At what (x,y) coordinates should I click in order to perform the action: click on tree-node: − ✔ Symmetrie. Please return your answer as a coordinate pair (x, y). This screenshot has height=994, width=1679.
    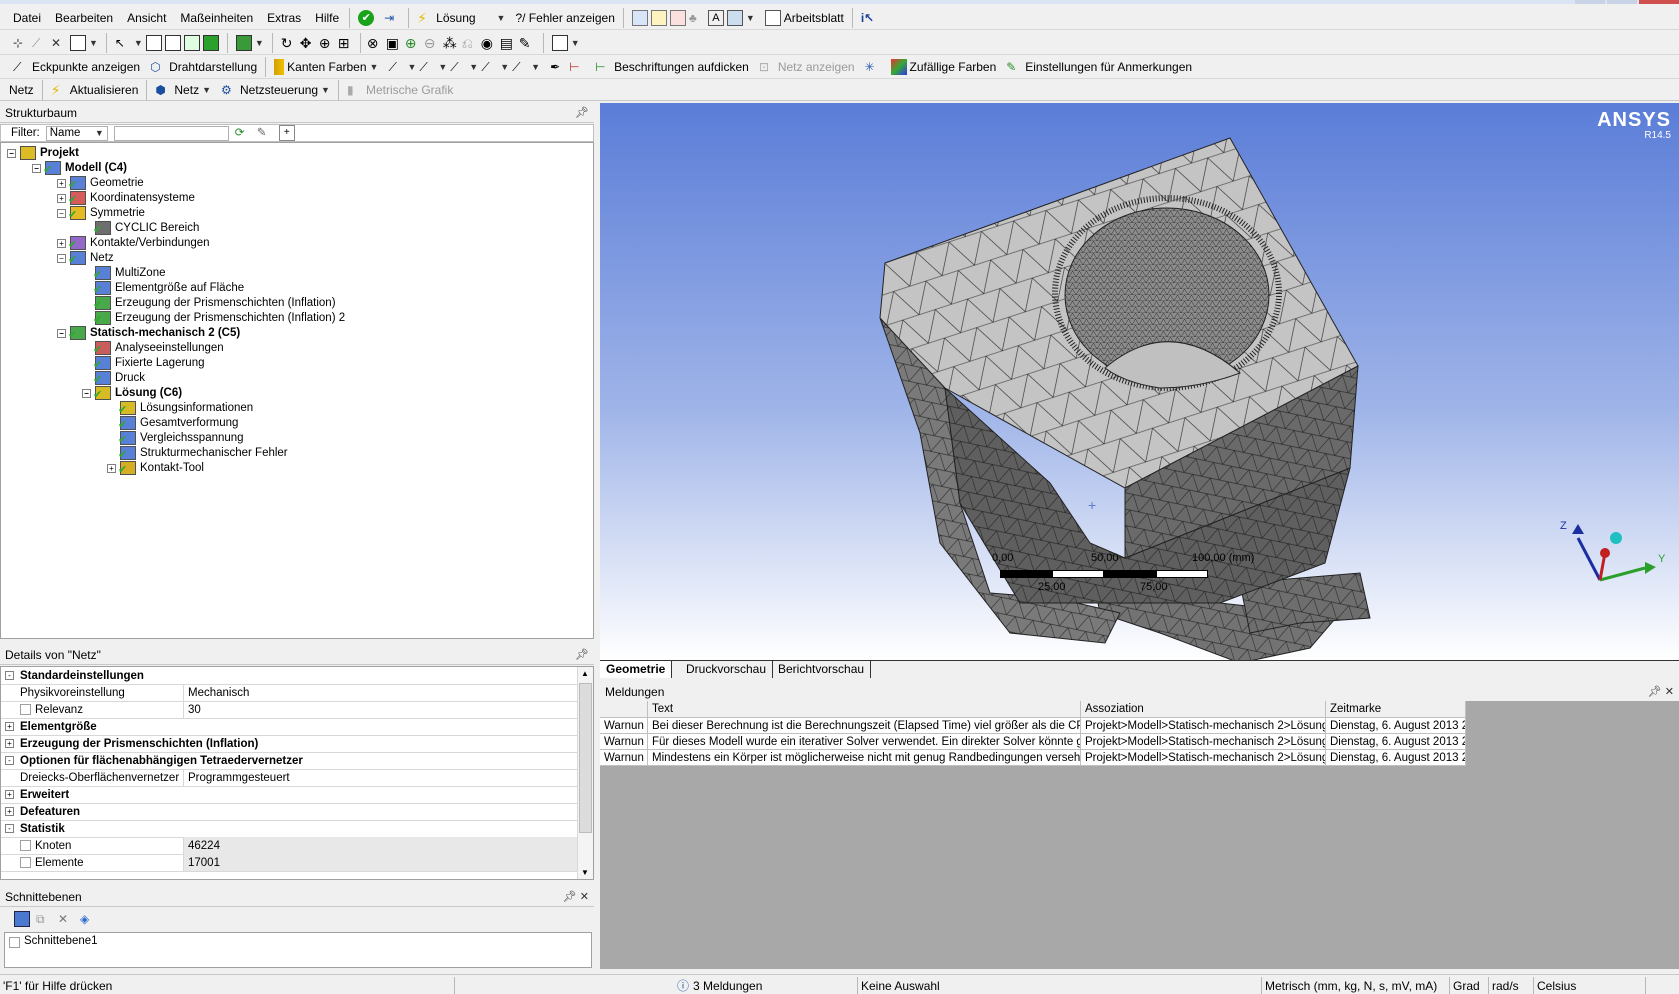
    Looking at the image, I should click on (101, 213).